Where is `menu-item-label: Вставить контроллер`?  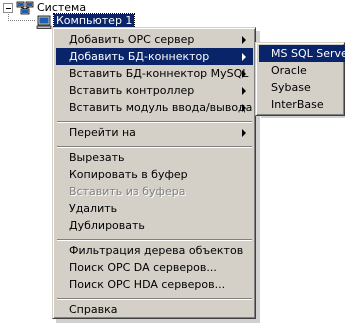
menu-item-label: Вставить контроллер is located at coordinates (132, 90).